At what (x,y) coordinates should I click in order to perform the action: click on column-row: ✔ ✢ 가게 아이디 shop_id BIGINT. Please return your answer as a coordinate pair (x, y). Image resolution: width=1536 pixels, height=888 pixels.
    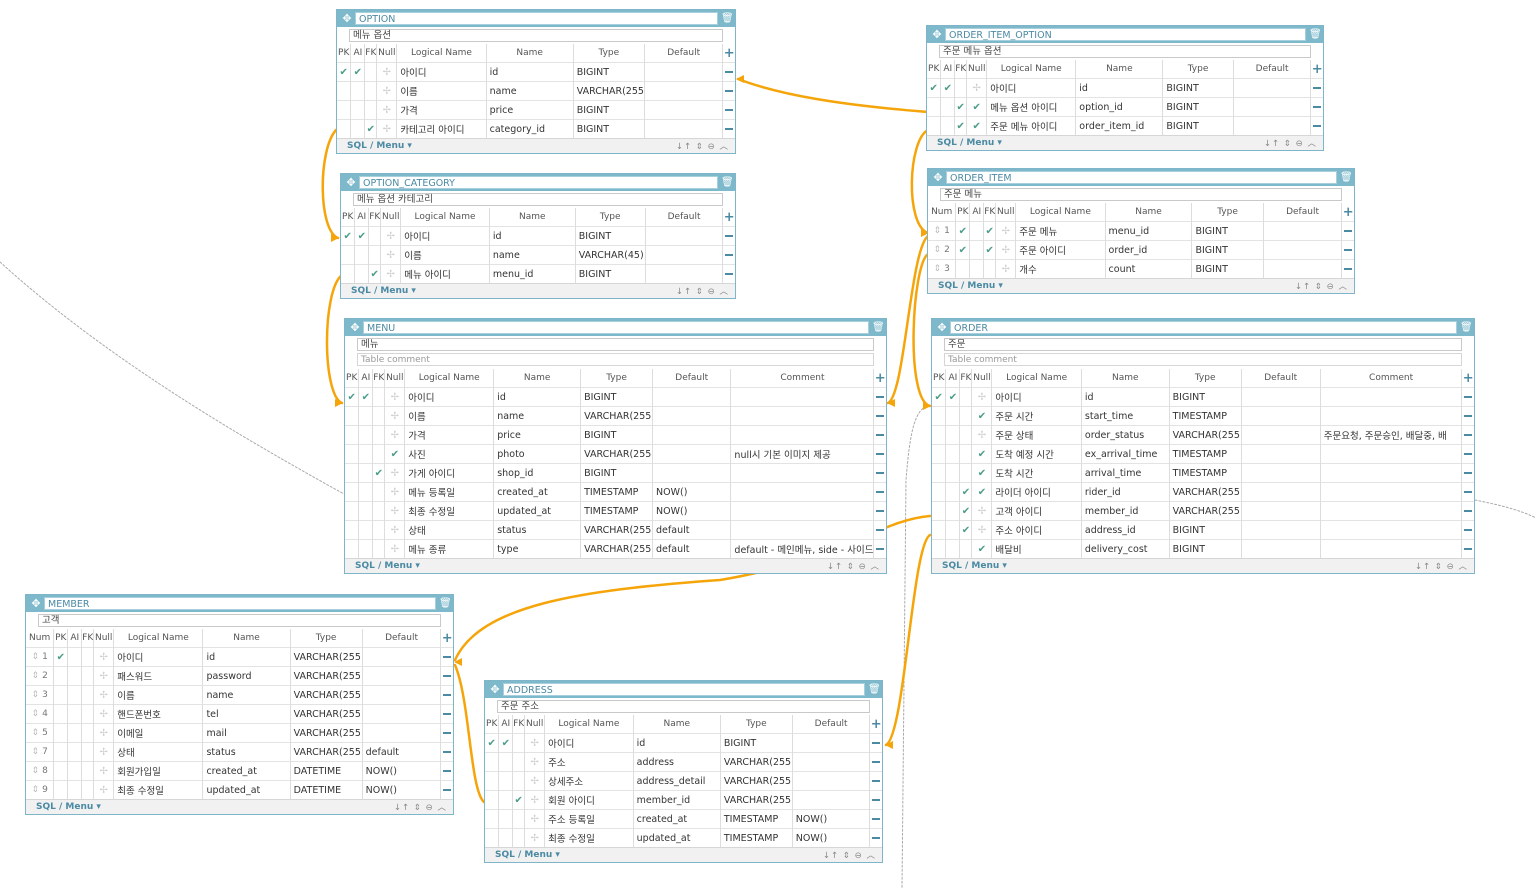
    Looking at the image, I should click on (615, 473).